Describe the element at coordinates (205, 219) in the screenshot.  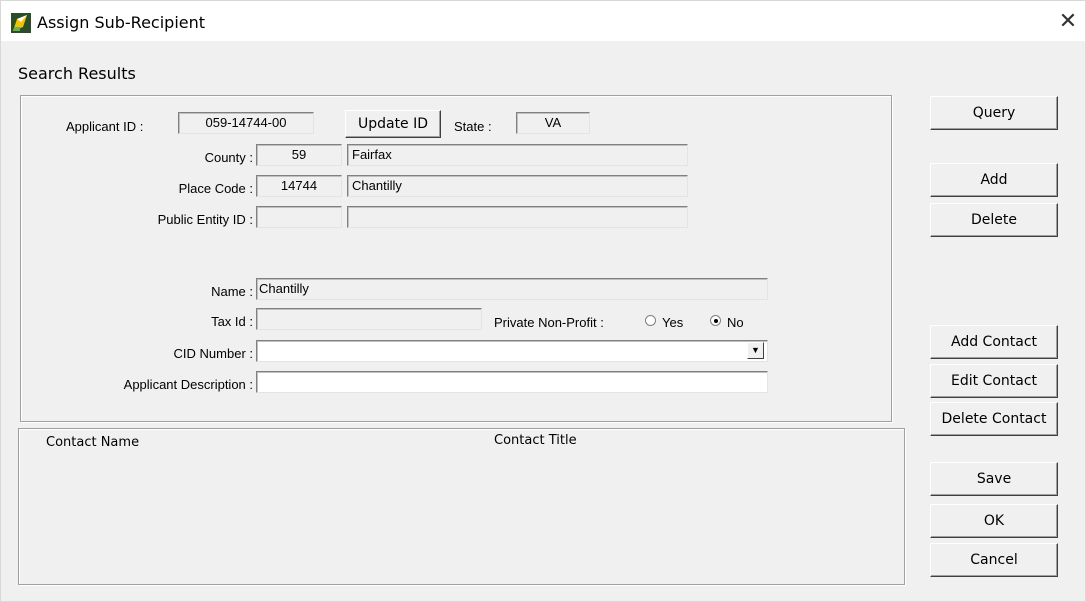
I see `public-entity-id-label: Public Entity ID :` at that location.